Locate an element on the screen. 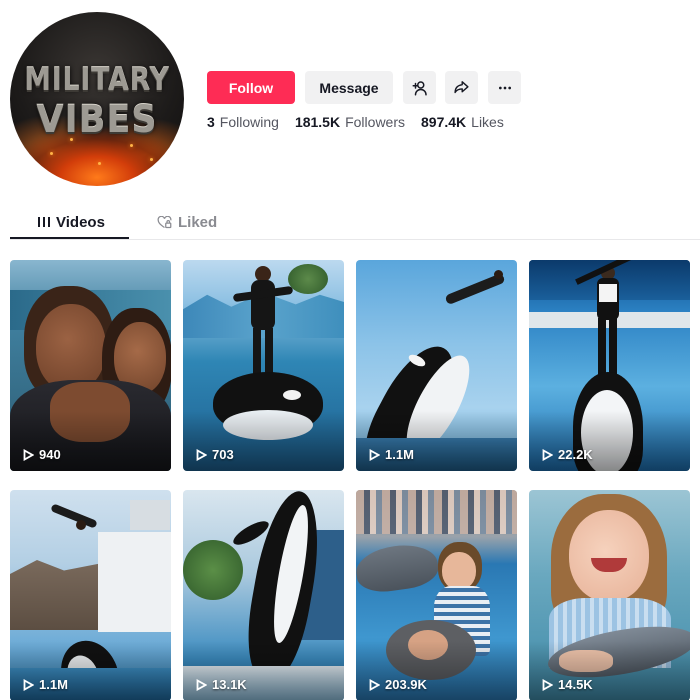 The image size is (700, 700). video-thumbnail: 22.2K is located at coordinates (609, 365).